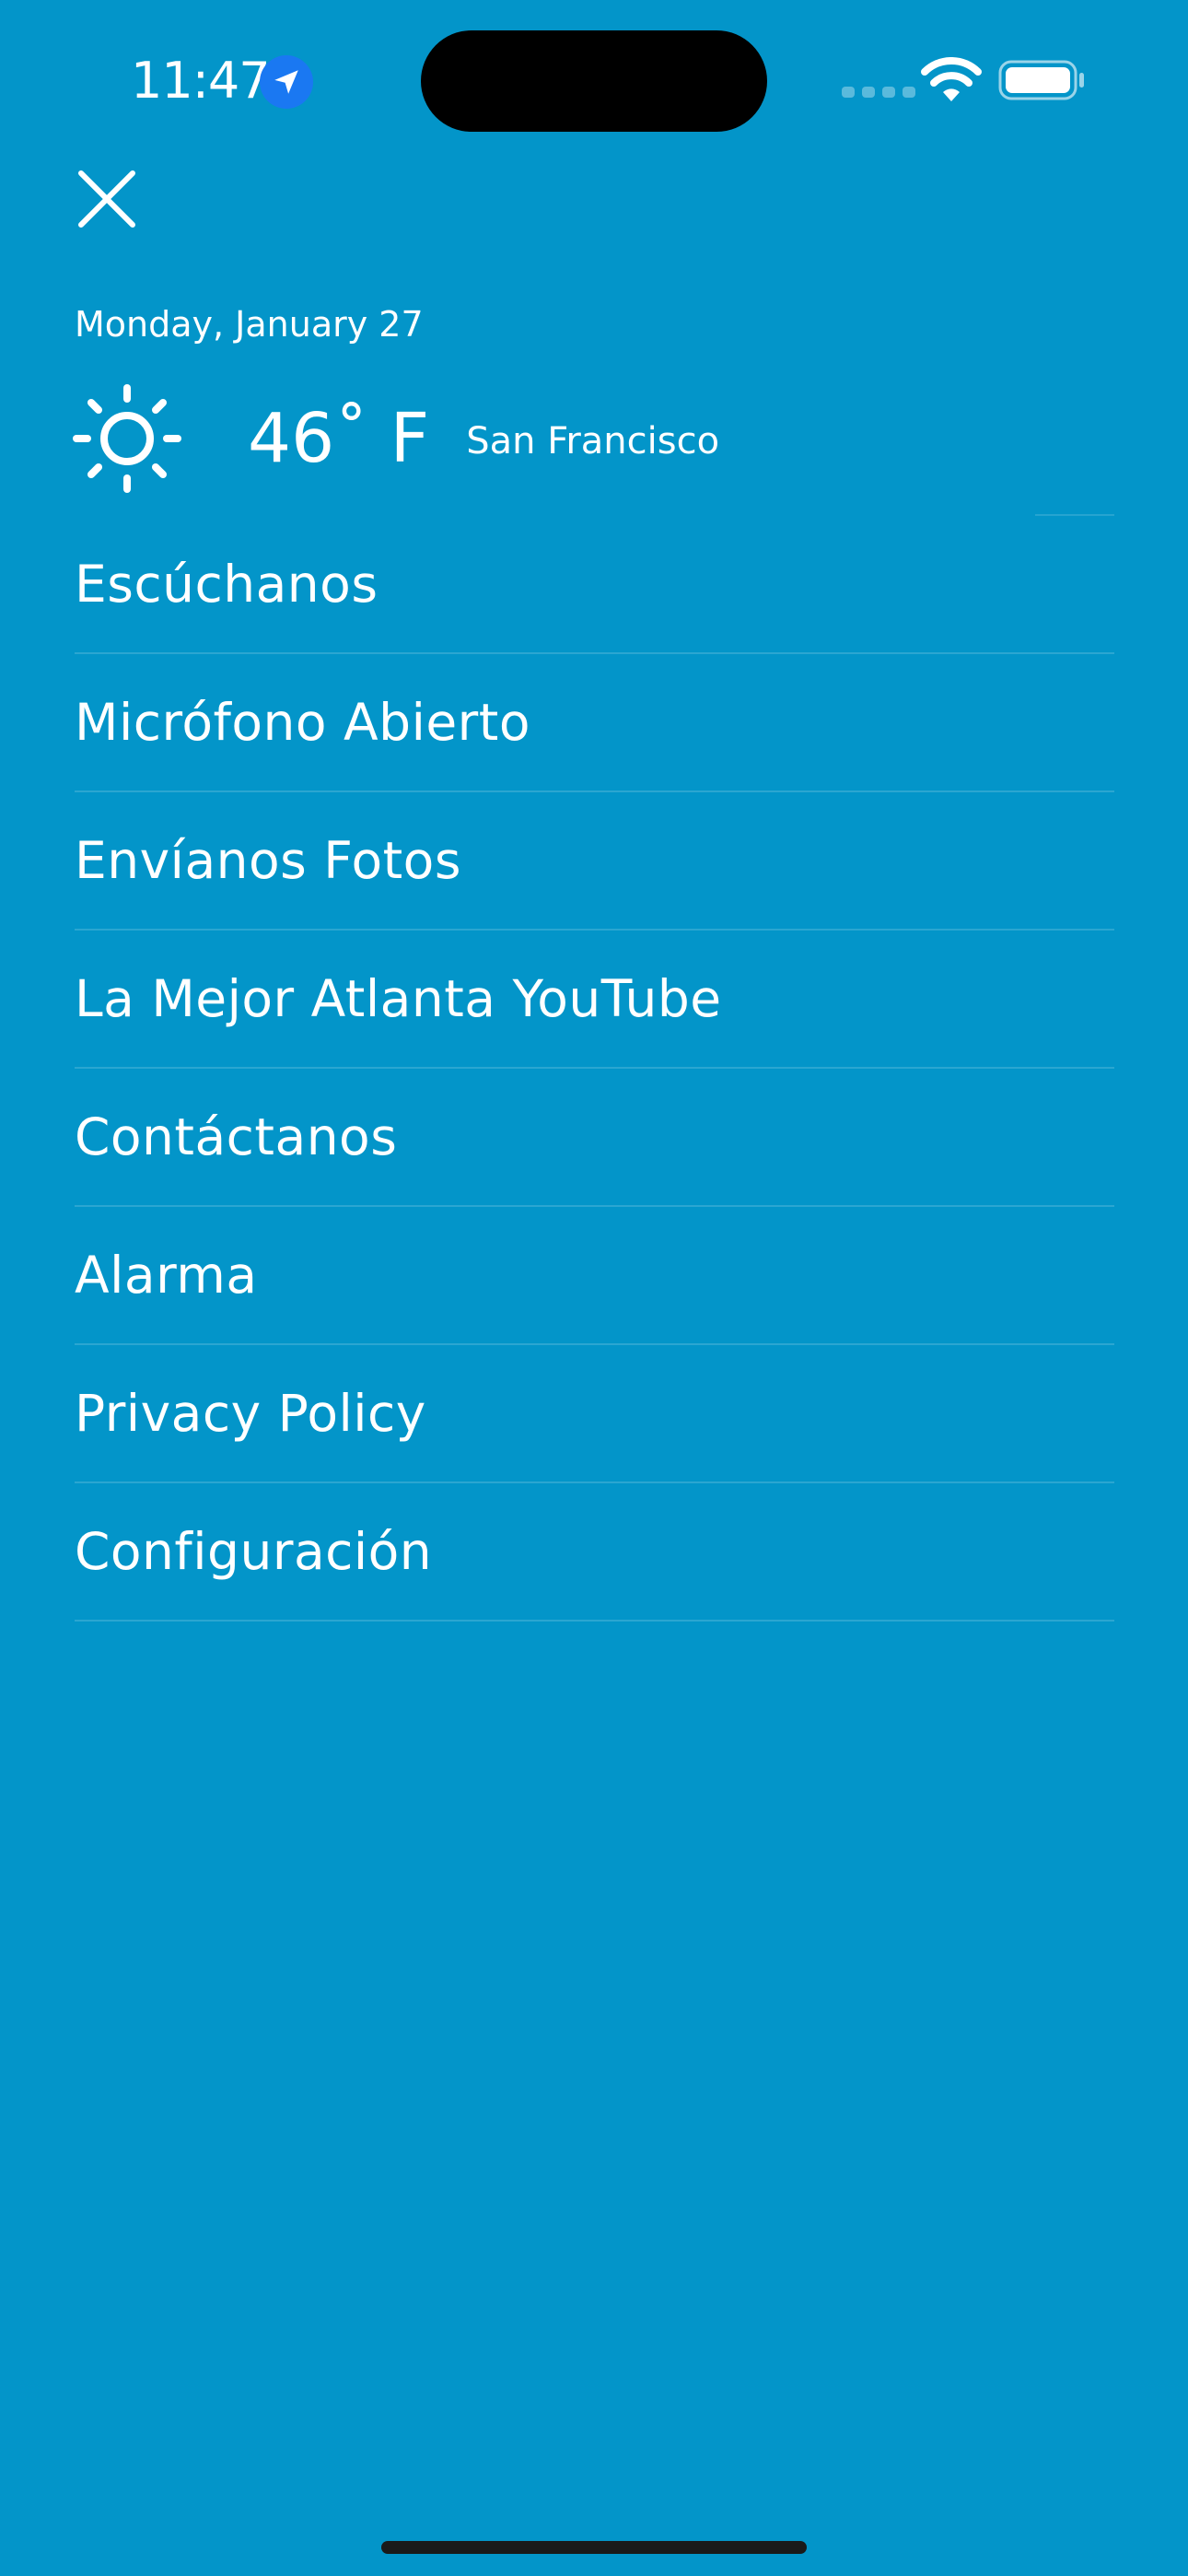 The width and height of the screenshot is (1188, 2576). Describe the element at coordinates (594, 2547) in the screenshot. I see `home-indicator` at that location.